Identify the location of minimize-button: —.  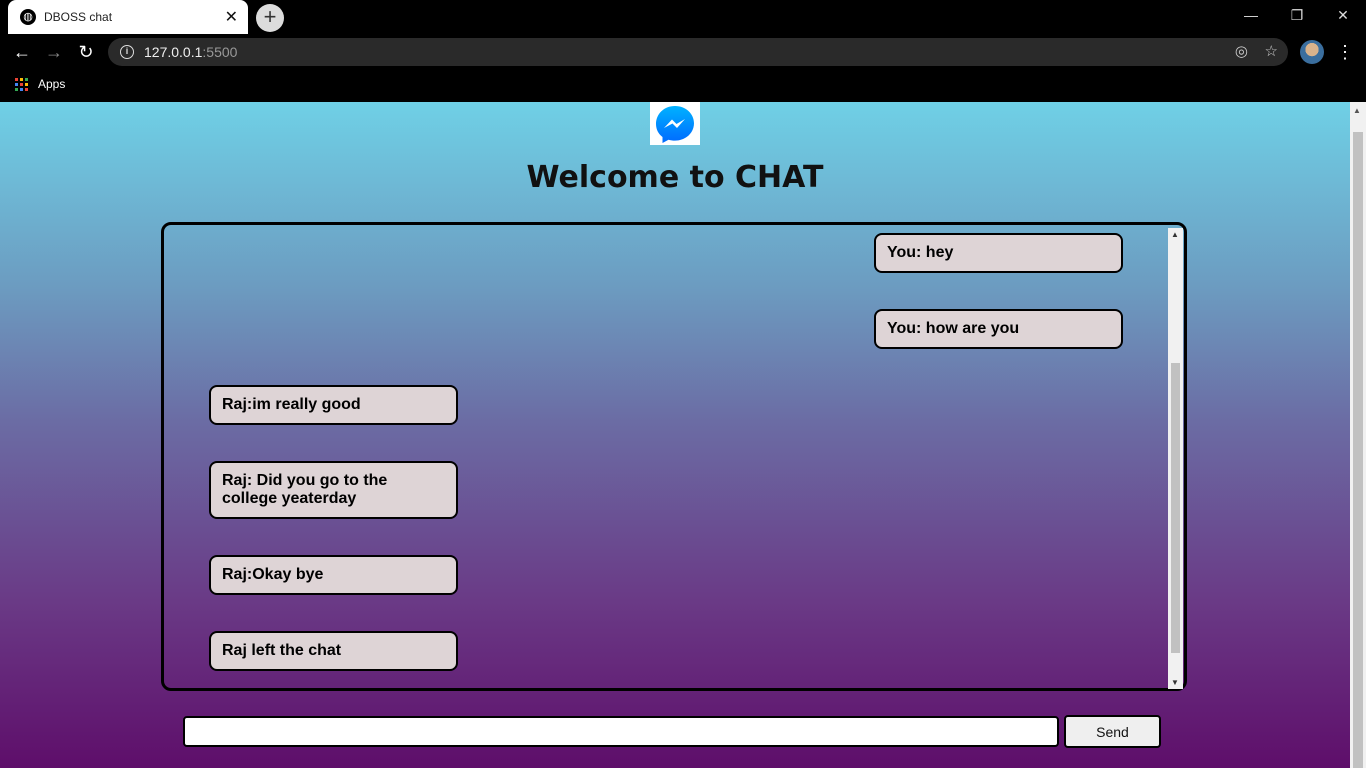
(1251, 15).